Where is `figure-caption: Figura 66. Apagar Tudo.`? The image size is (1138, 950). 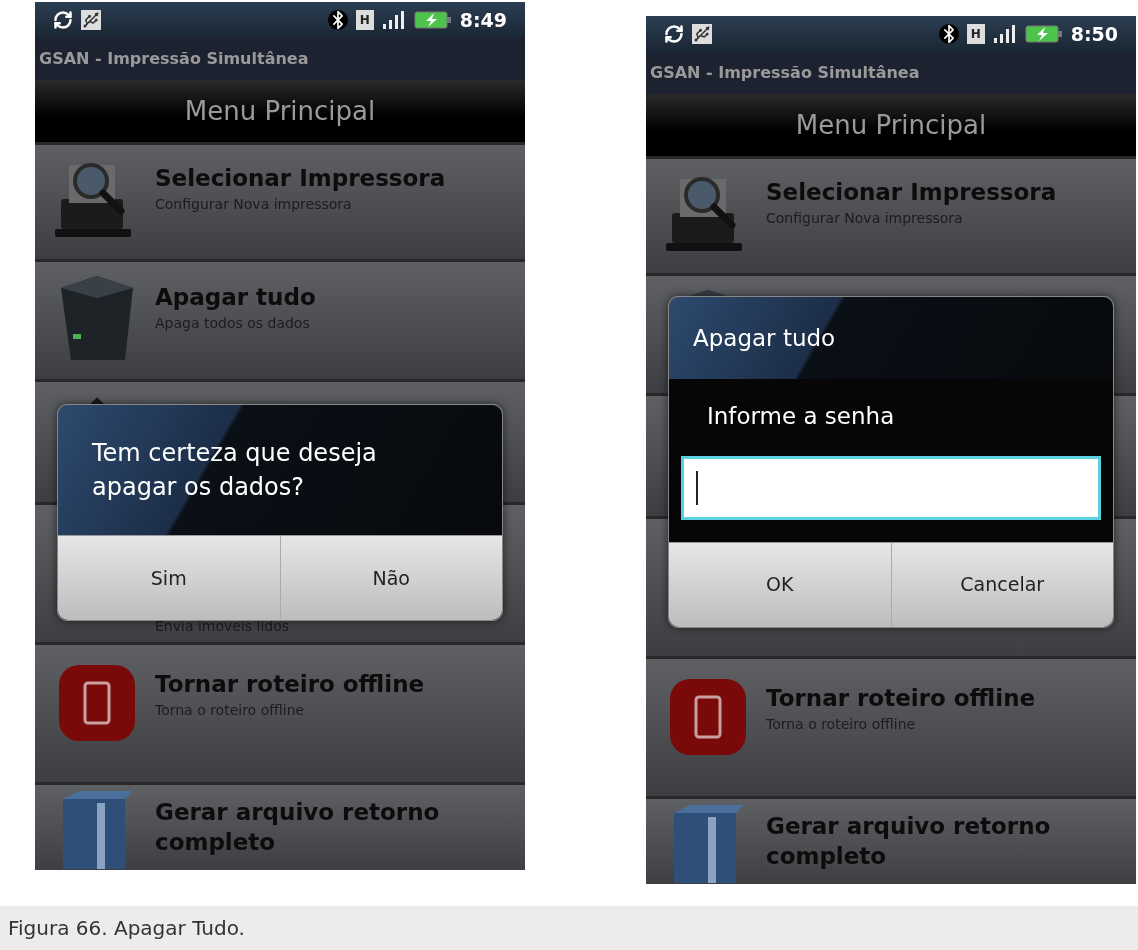
figure-caption: Figura 66. Apagar Tudo. is located at coordinates (126, 928).